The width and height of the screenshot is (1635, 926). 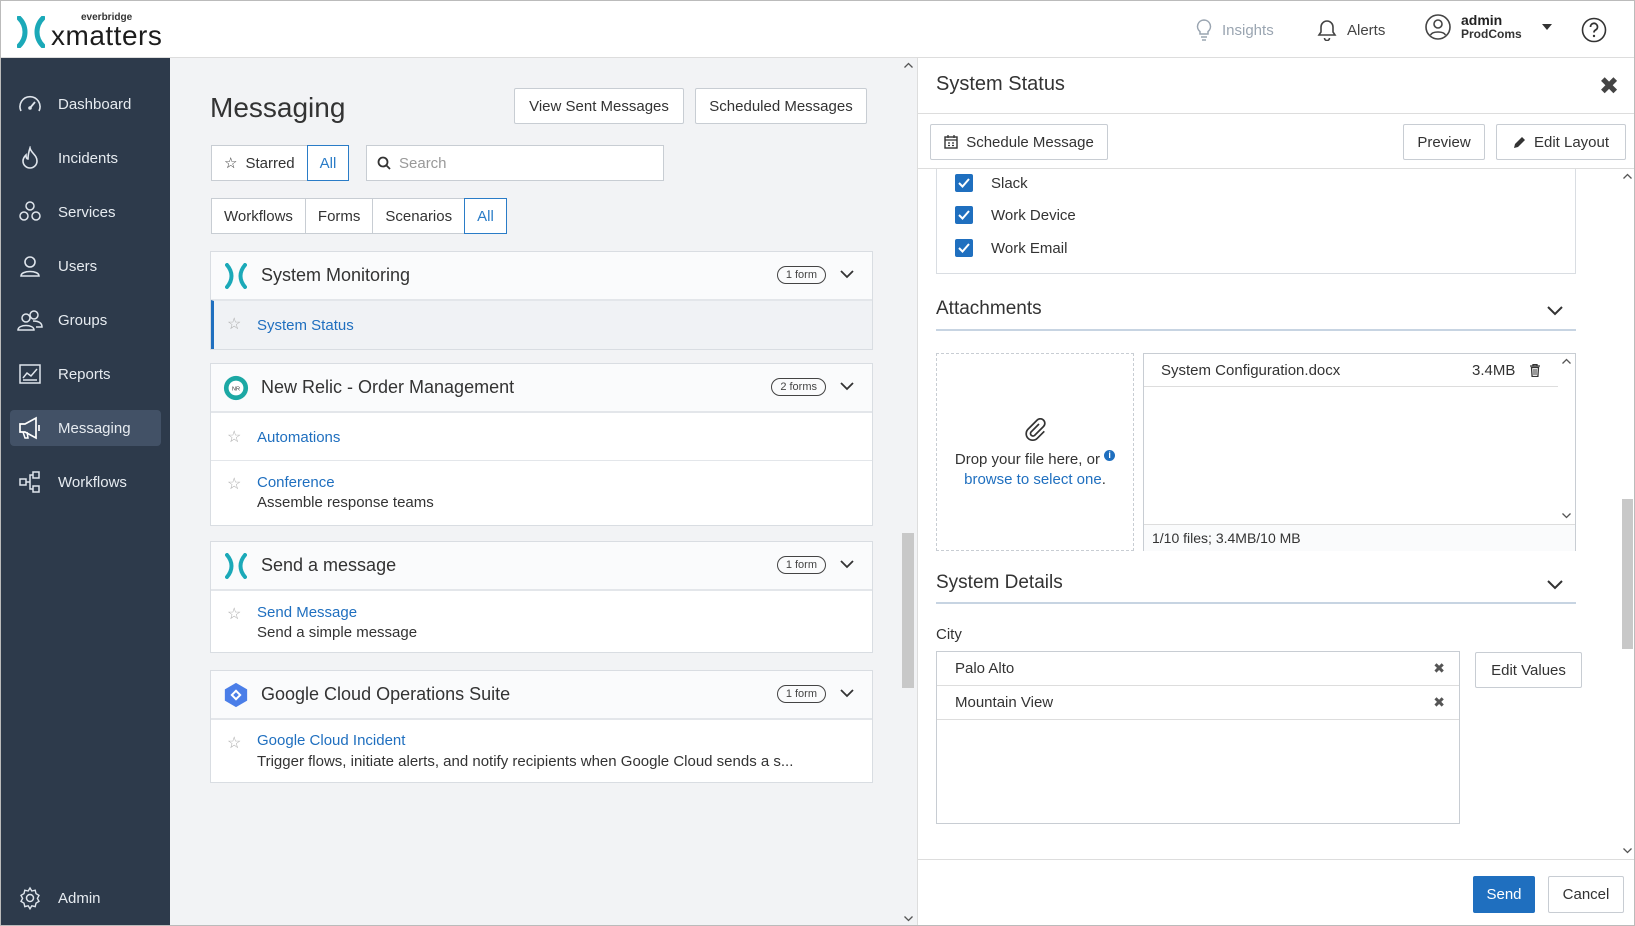 What do you see at coordinates (236, 389) in the screenshot?
I see `svg-text: NR` at bounding box center [236, 389].